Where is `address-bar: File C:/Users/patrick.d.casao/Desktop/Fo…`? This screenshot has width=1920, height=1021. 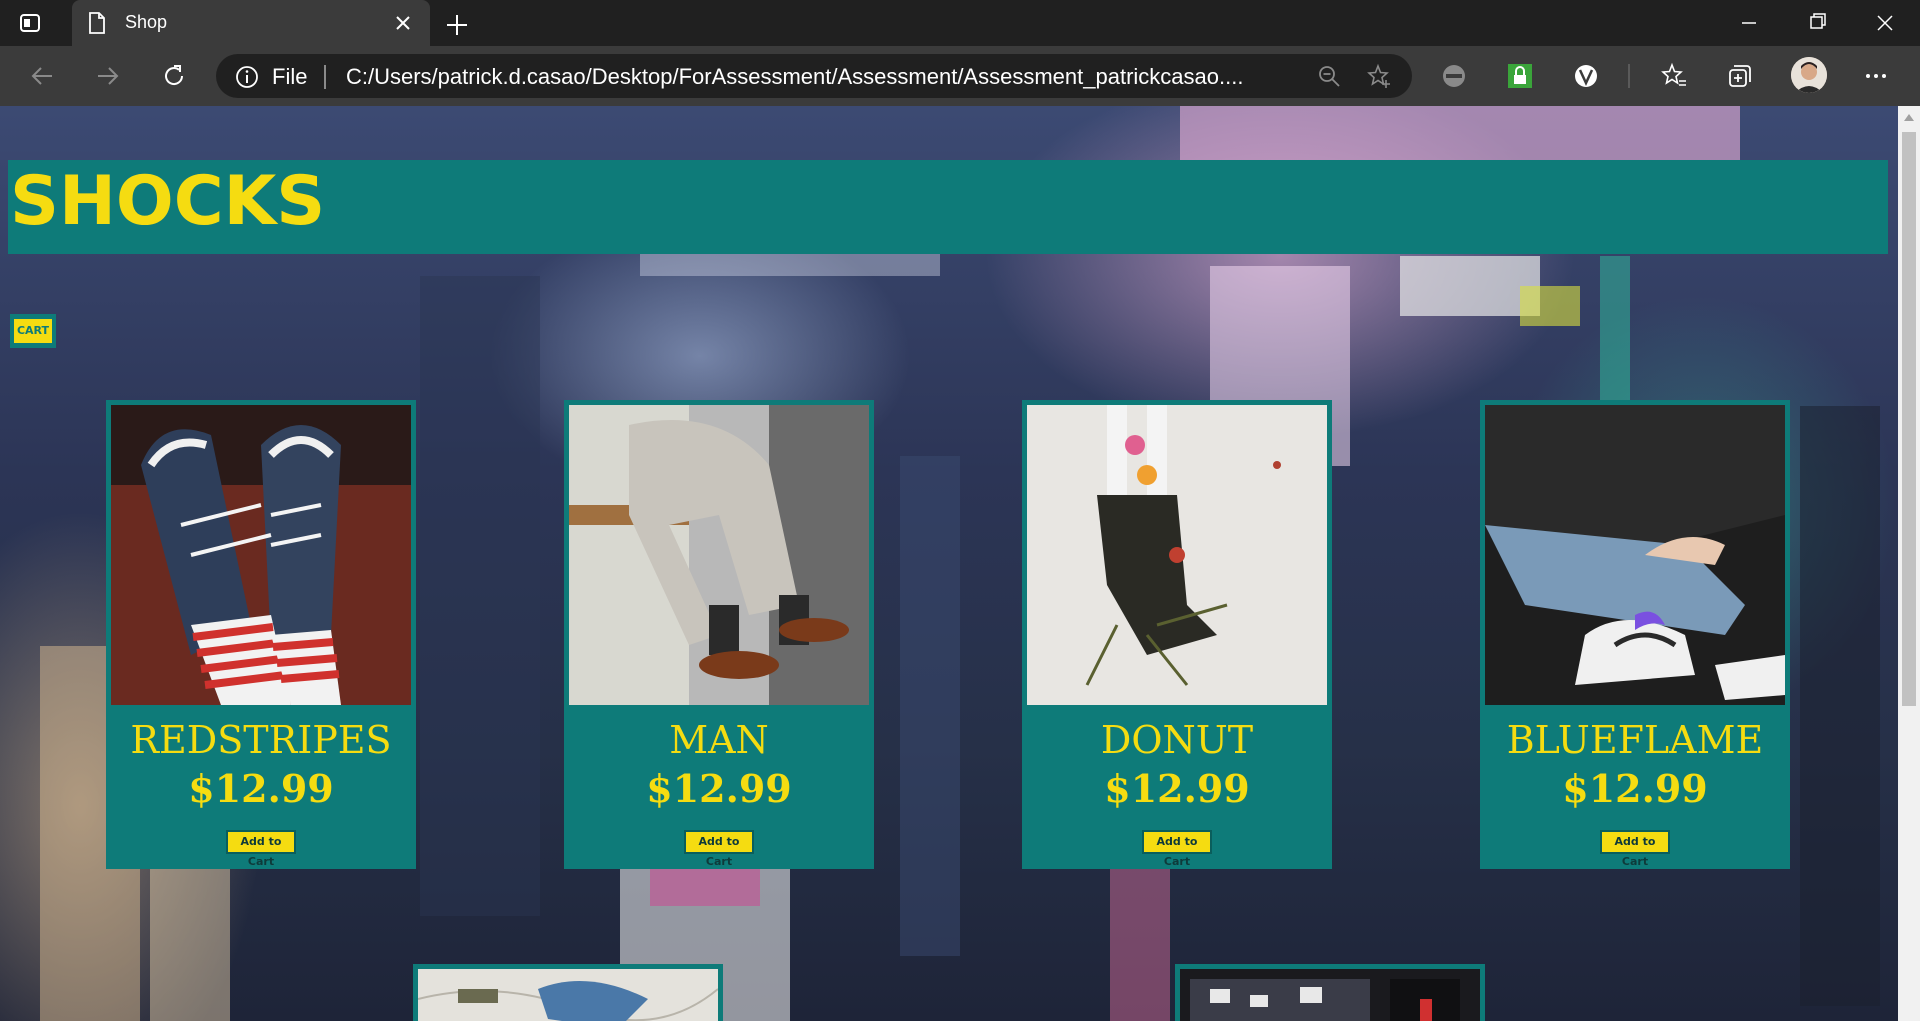 address-bar: File C:/Users/patrick.d.casao/Desktop/Fo… is located at coordinates (814, 76).